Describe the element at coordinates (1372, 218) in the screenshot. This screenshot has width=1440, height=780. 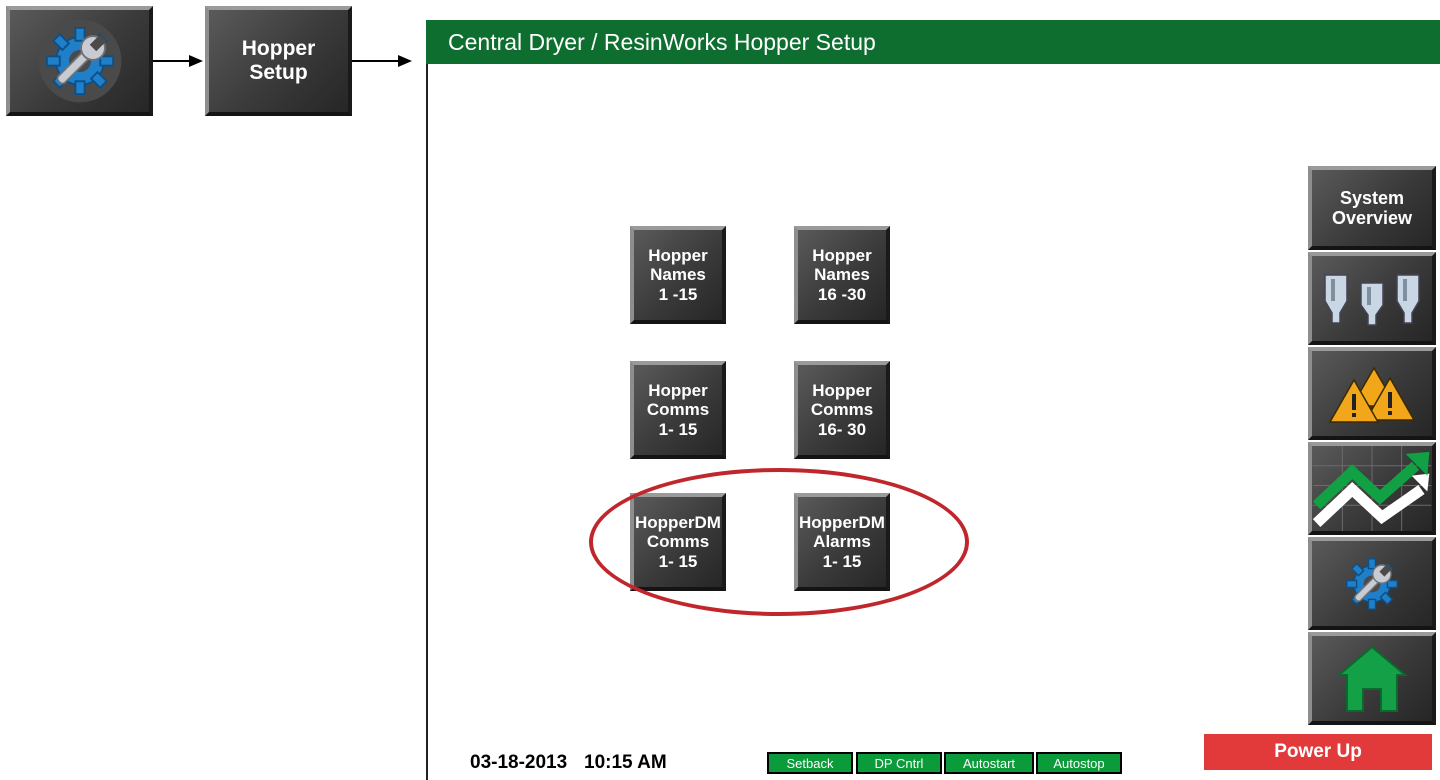
I see `system-overview-line2: Overview` at that location.